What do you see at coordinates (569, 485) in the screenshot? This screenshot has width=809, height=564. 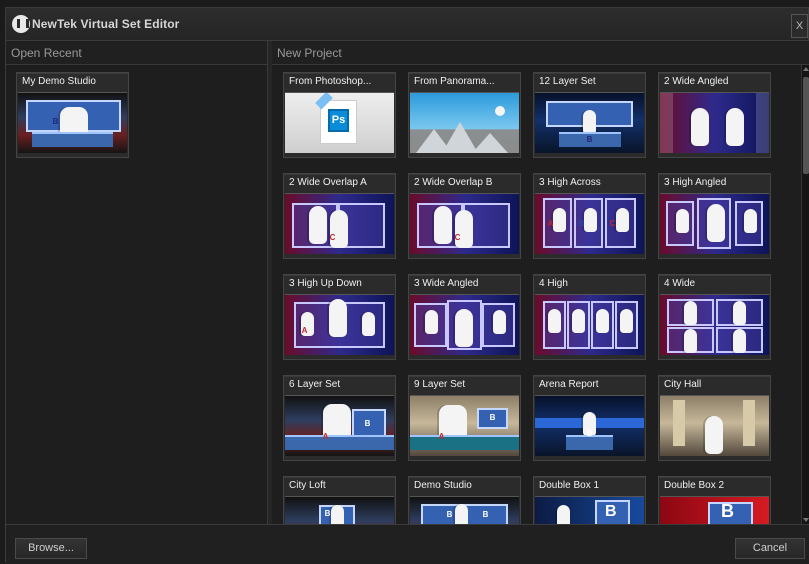 I see `project-label: Double Box 1` at bounding box center [569, 485].